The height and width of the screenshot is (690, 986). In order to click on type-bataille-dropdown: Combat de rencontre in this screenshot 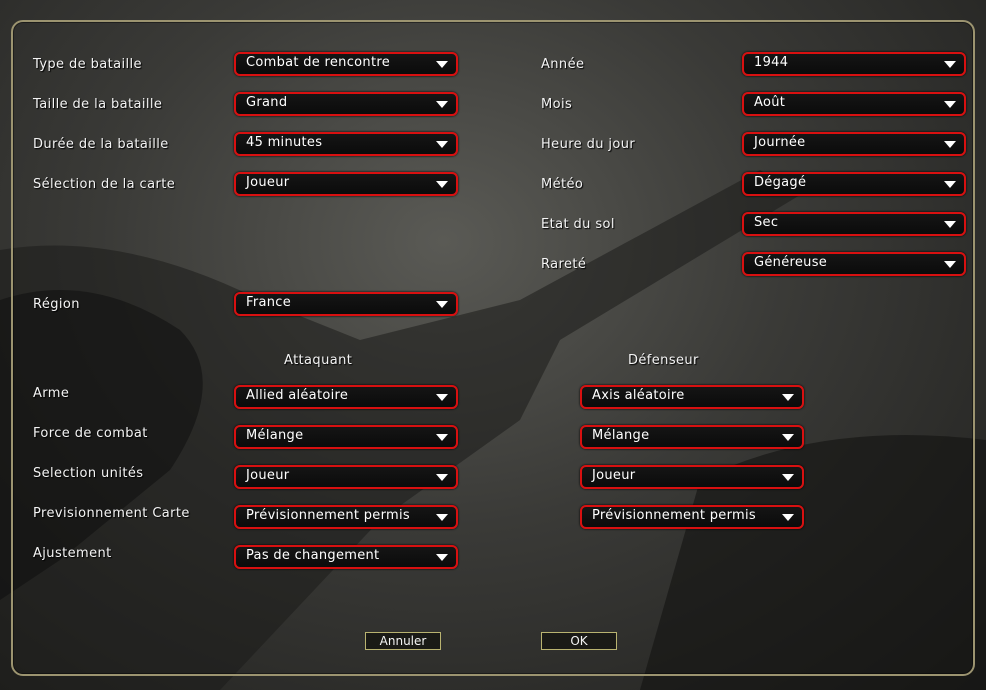, I will do `click(346, 64)`.